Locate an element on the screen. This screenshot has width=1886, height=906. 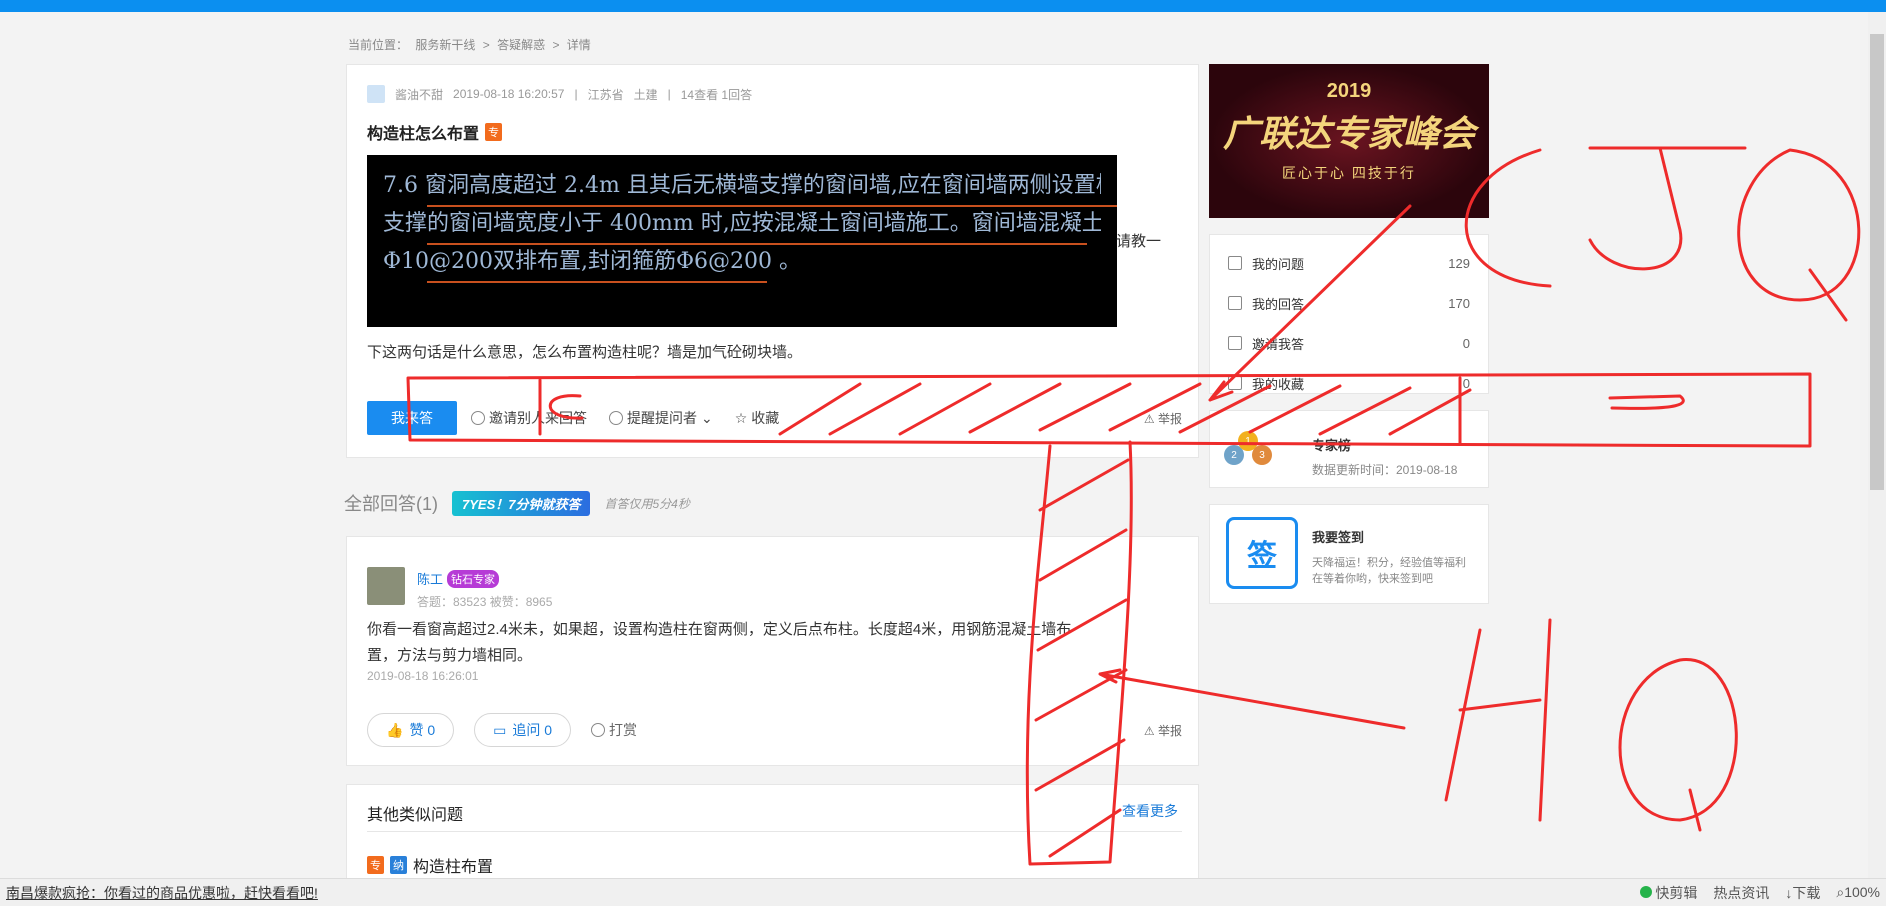
zoom-button: ⌕100% is located at coordinates (1858, 892).